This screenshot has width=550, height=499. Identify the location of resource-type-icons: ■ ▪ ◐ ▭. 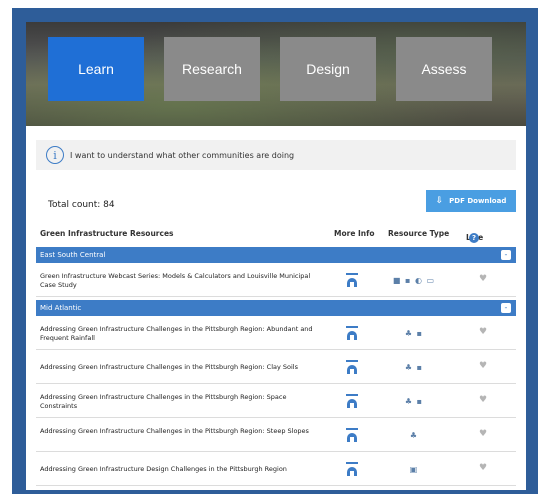
(414, 280).